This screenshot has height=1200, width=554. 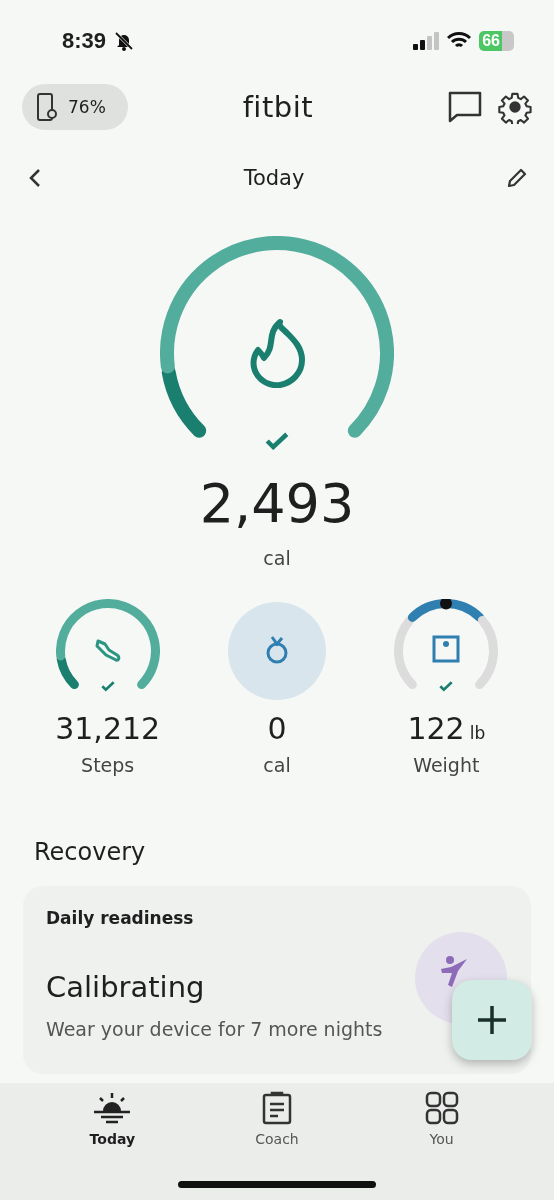 I want to click on battery-indicator: 66, so click(x=496, y=41).